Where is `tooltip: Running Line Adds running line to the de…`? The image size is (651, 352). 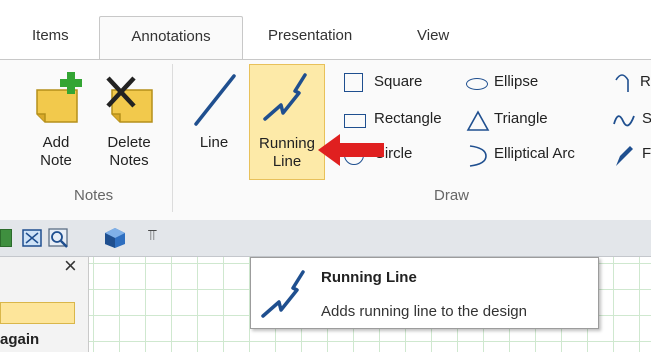
tooltip: Running Line Adds running line to the de… is located at coordinates (424, 293).